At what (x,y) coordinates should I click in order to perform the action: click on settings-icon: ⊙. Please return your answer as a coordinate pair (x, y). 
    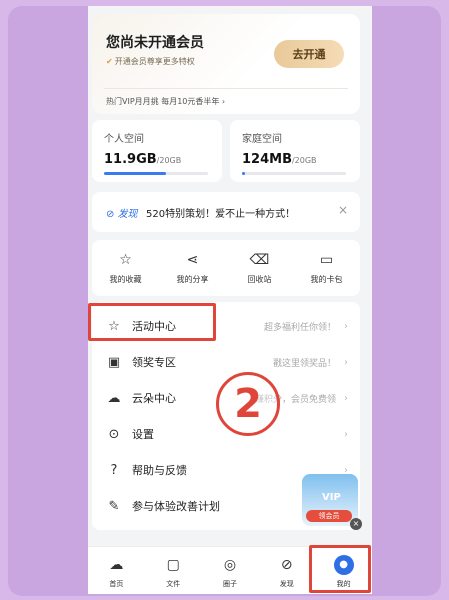
    Looking at the image, I should click on (114, 434).